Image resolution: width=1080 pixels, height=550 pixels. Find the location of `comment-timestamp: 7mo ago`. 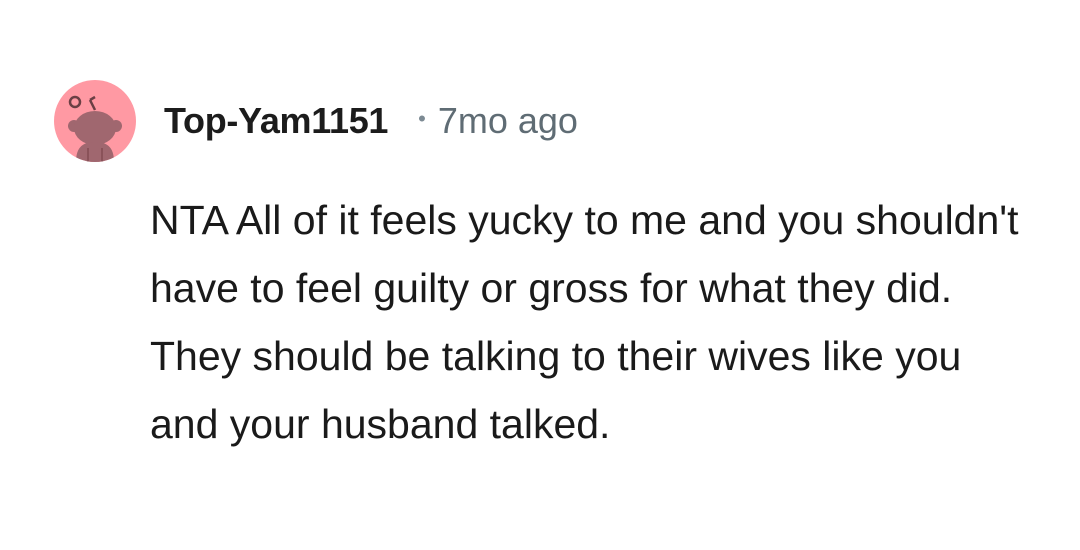

comment-timestamp: 7mo ago is located at coordinates (507, 120).